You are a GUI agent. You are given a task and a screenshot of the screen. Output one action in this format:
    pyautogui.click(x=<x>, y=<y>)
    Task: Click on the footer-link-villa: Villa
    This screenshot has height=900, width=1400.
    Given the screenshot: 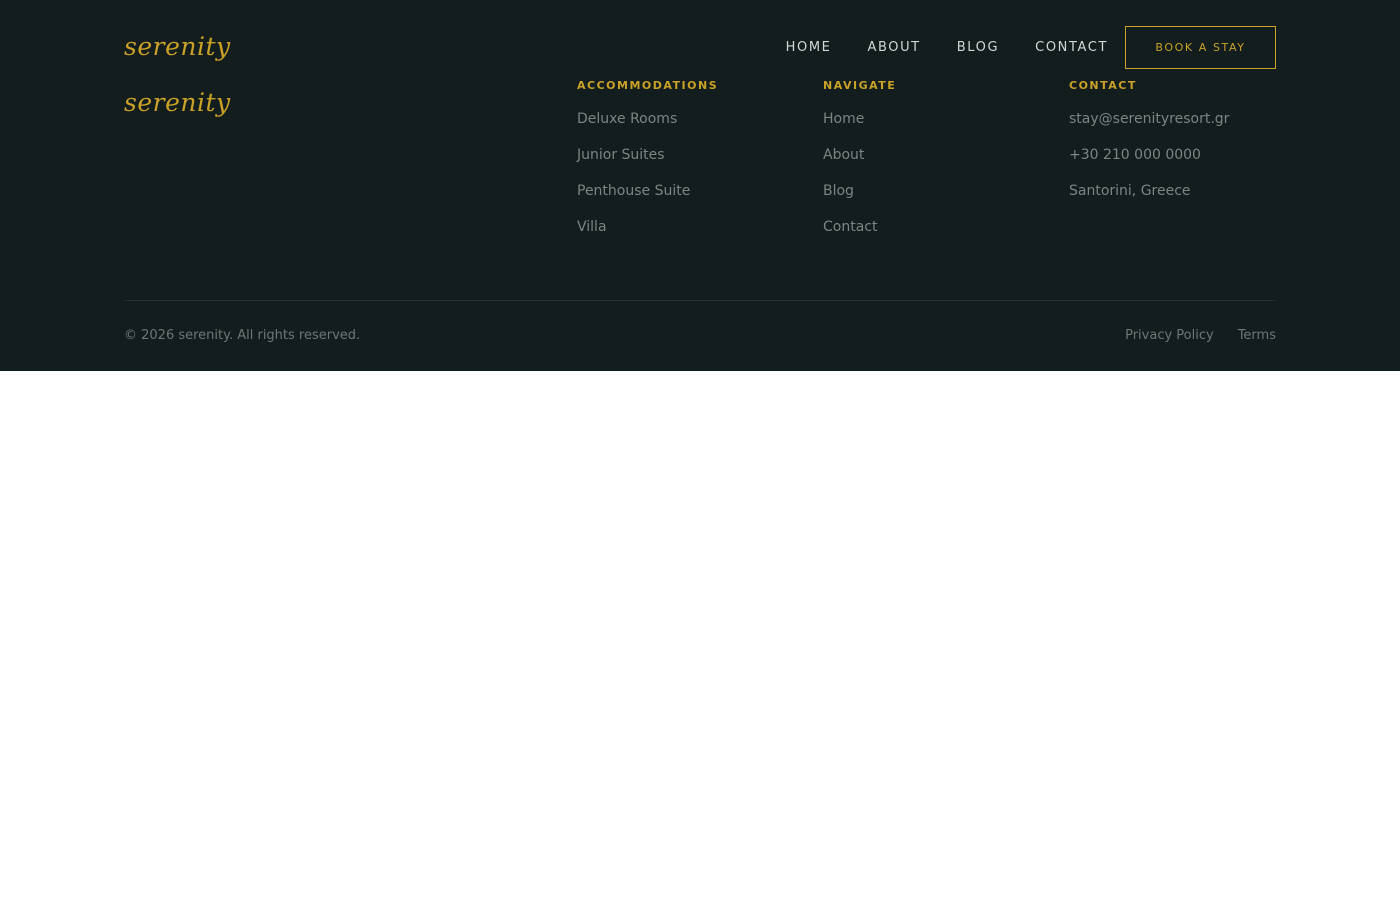 What is the action you would take?
    pyautogui.click(x=647, y=227)
    